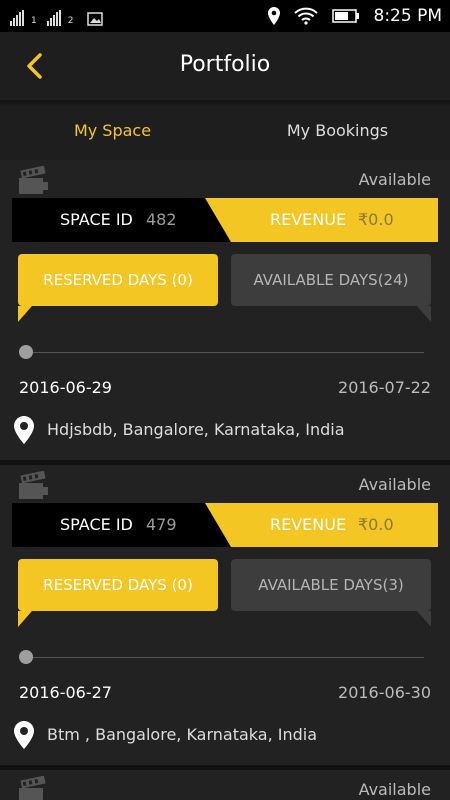 Image resolution: width=450 pixels, height=800 pixels. What do you see at coordinates (384, 692) in the screenshot?
I see `end-date: 2016-06-30` at bounding box center [384, 692].